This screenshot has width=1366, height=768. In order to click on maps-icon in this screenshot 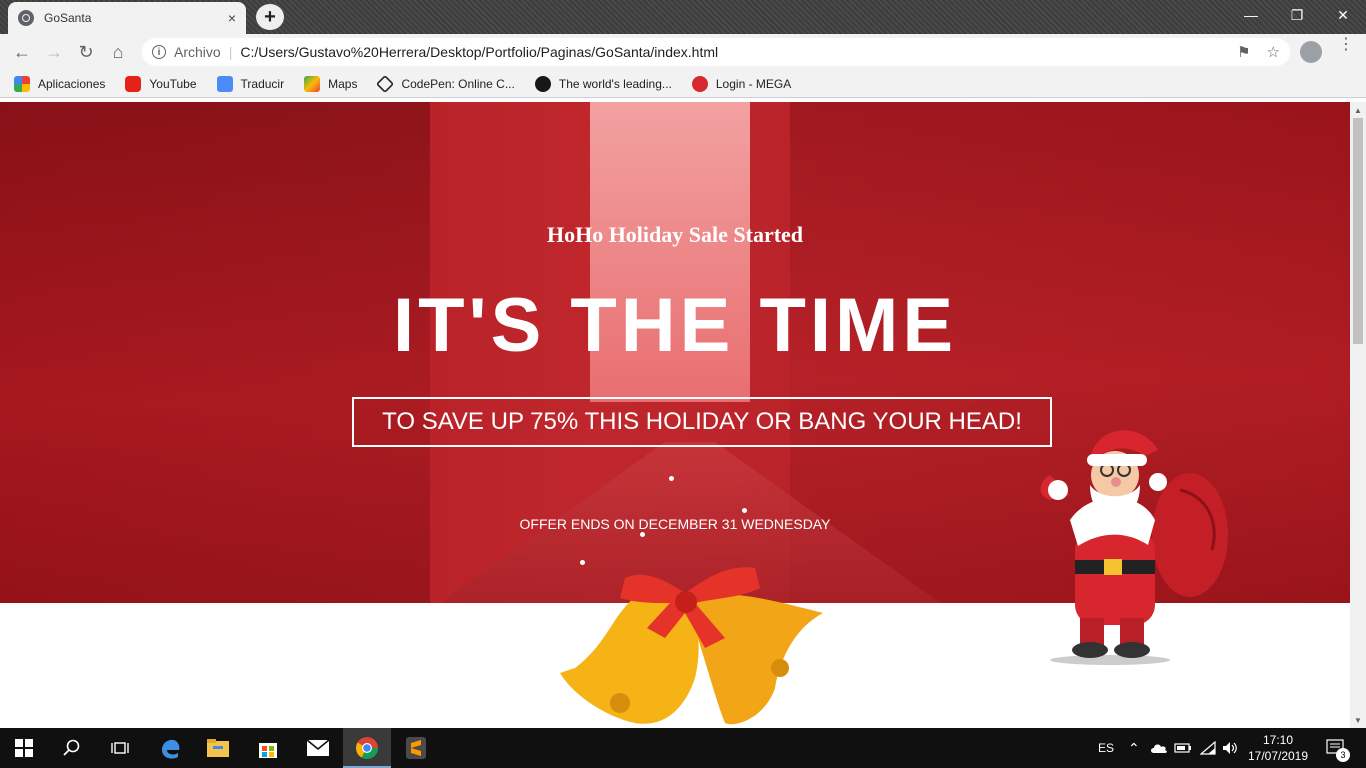, I will do `click(312, 83)`.